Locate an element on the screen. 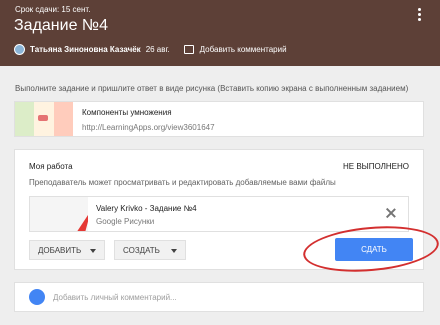 The width and height of the screenshot is (440, 325). attachment-type: Google Рисунки is located at coordinates (125, 221).